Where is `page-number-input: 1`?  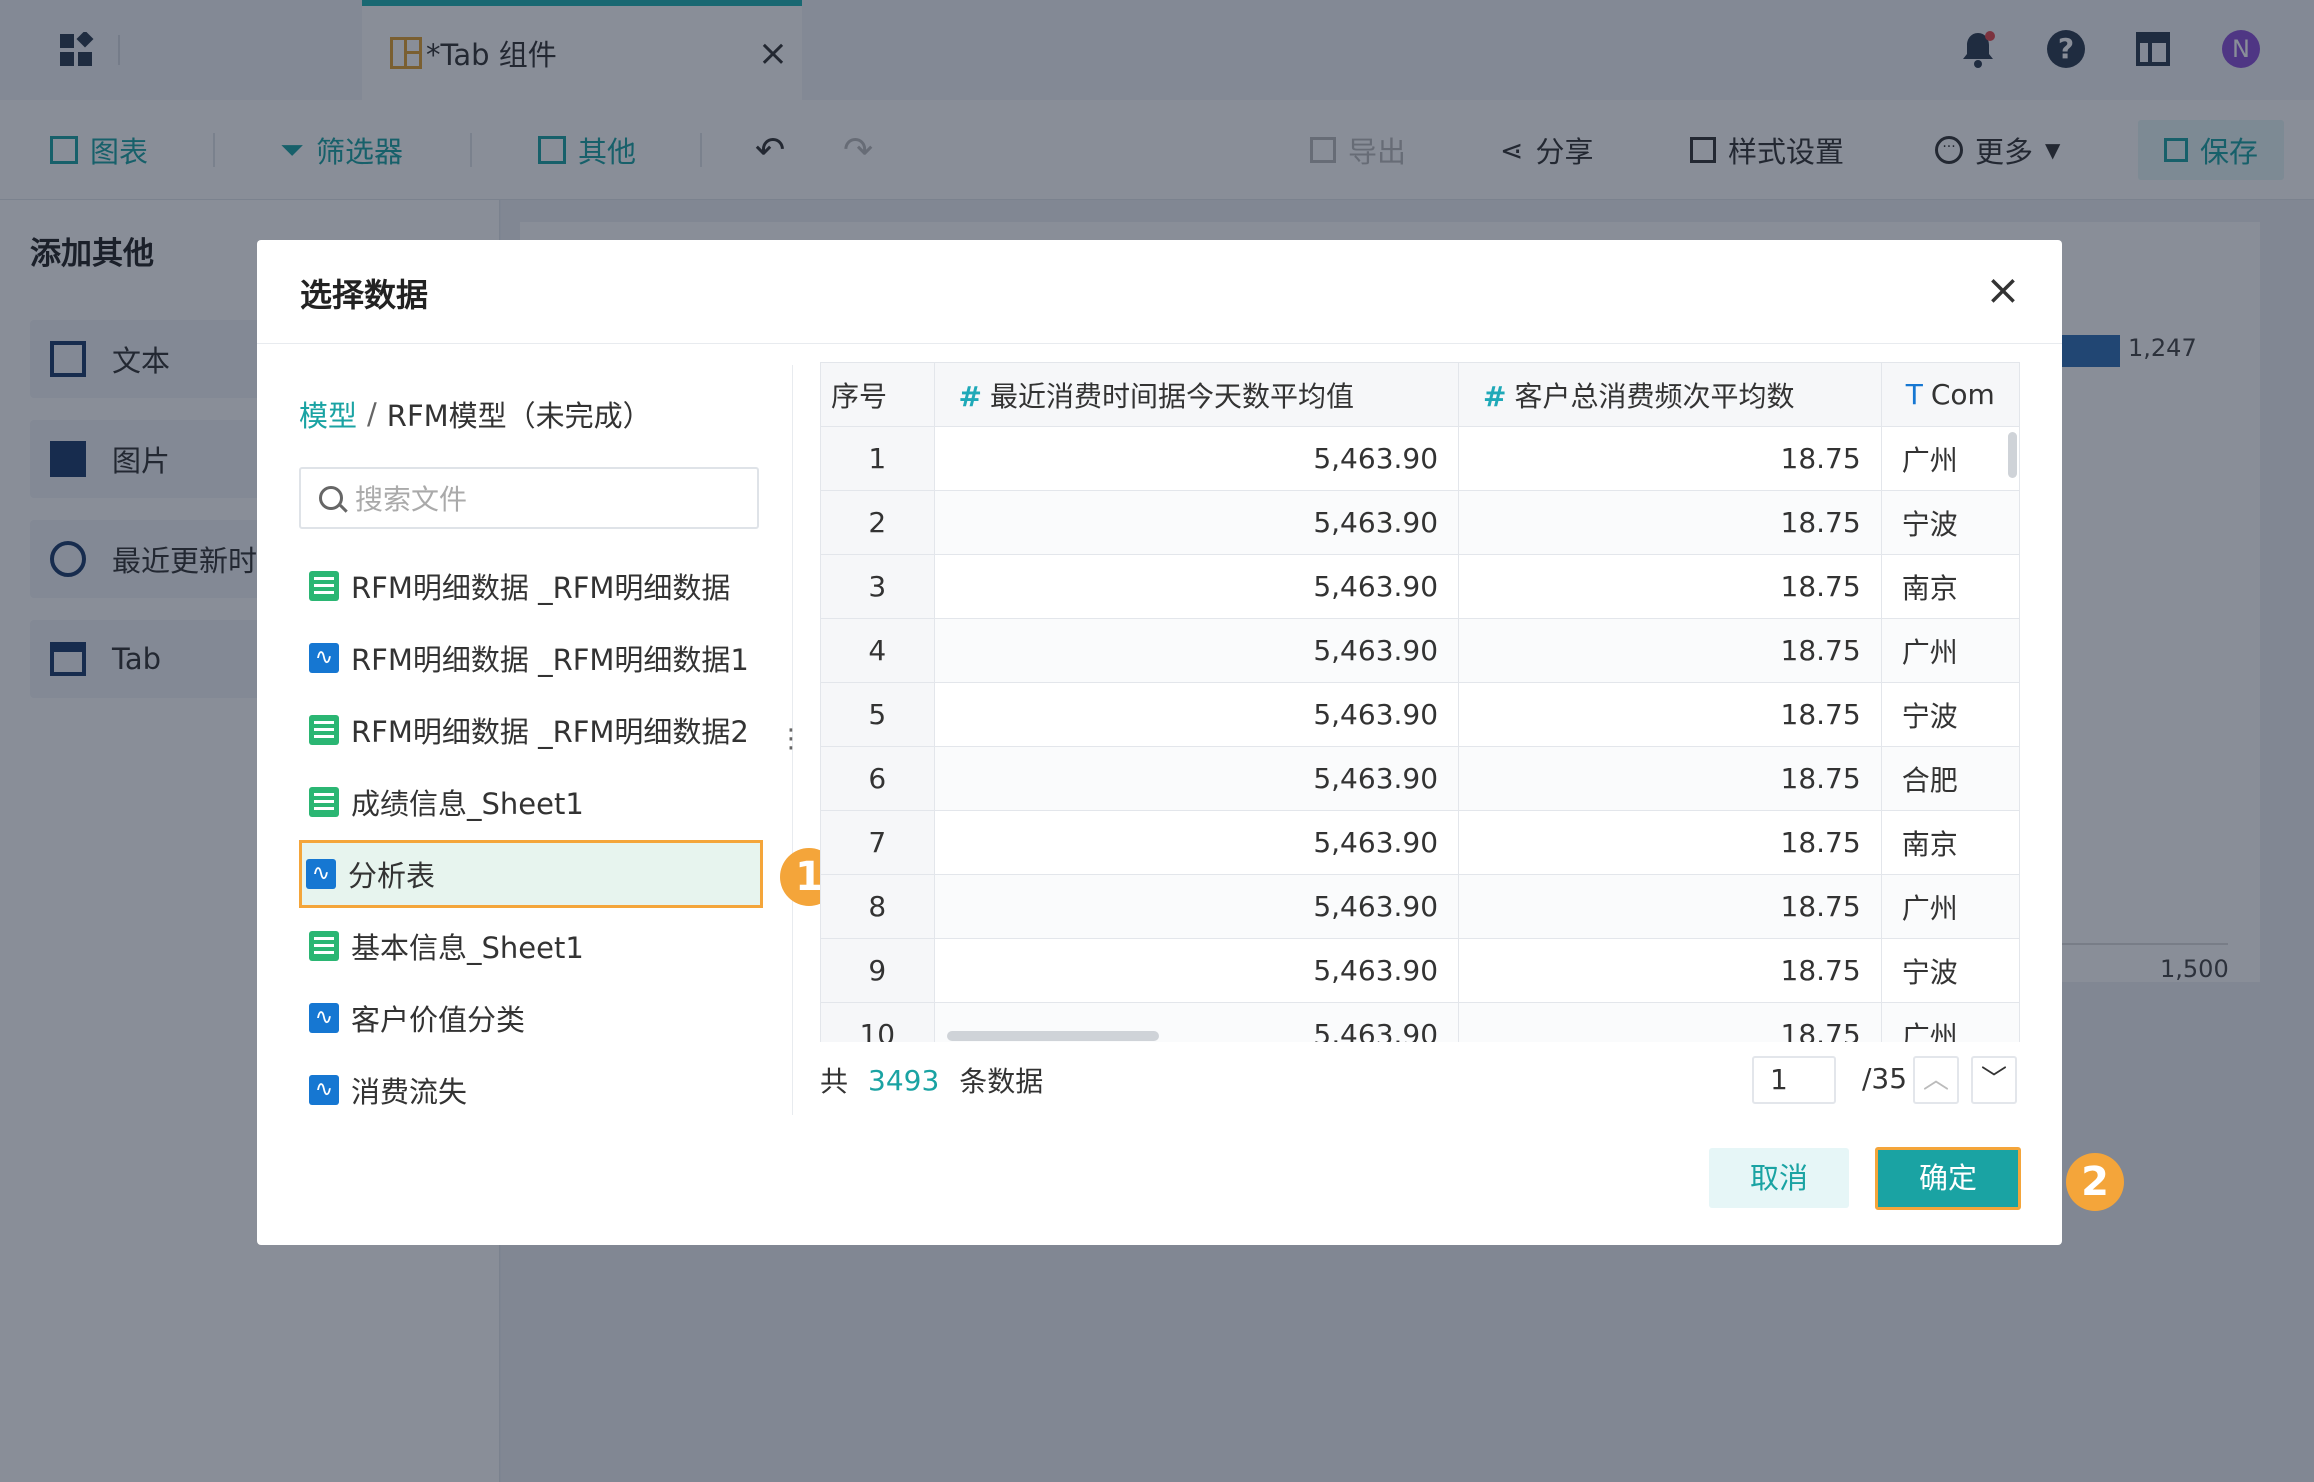 page-number-input: 1 is located at coordinates (1794, 1080).